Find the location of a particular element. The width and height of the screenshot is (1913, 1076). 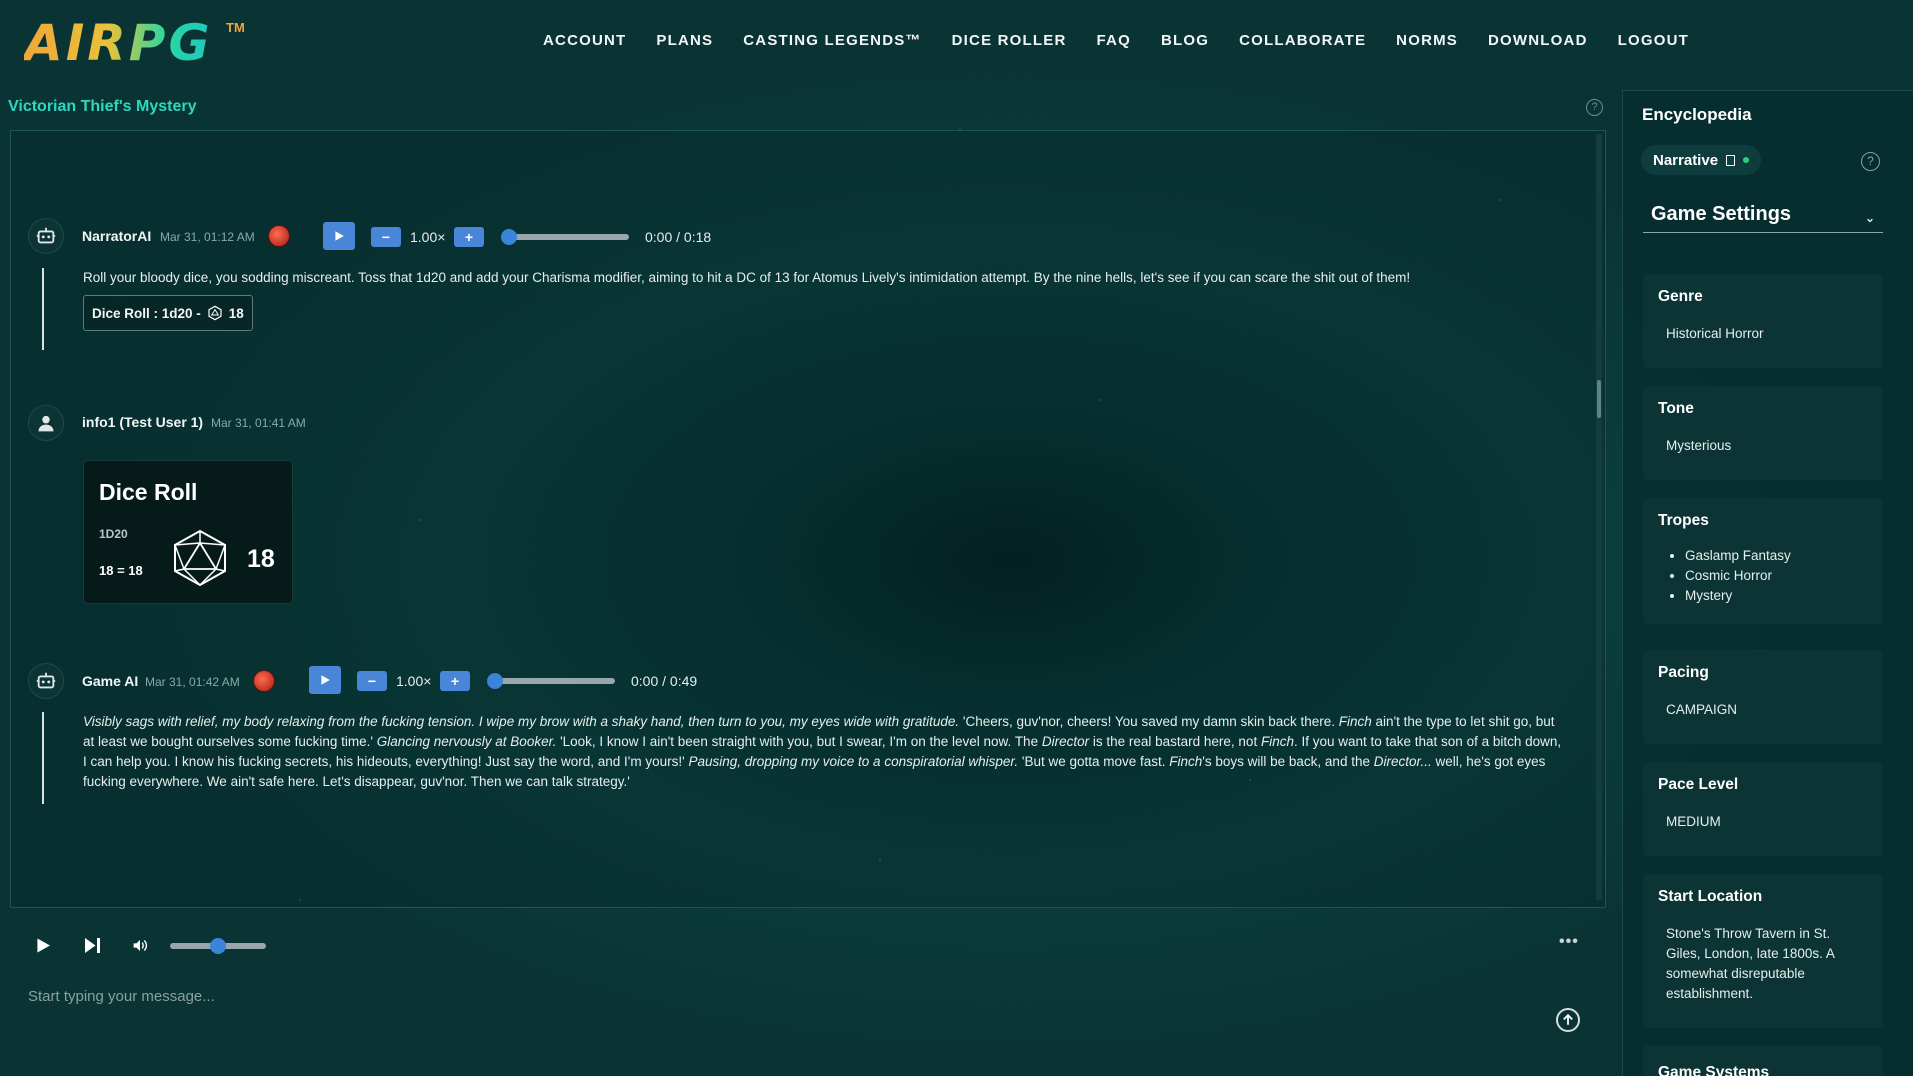

game-title: Victorian Thief's Mystery is located at coordinates (102, 106).